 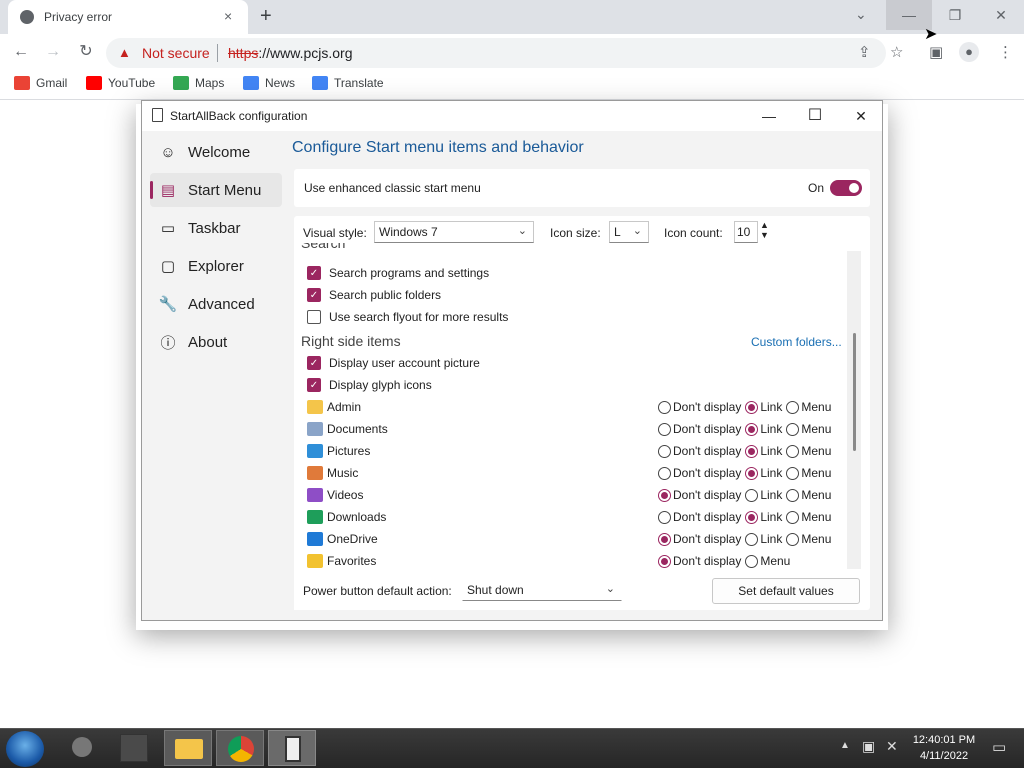 I want to click on sidebar-item-advanced: 🔧 Advanced, so click(x=220, y=304).